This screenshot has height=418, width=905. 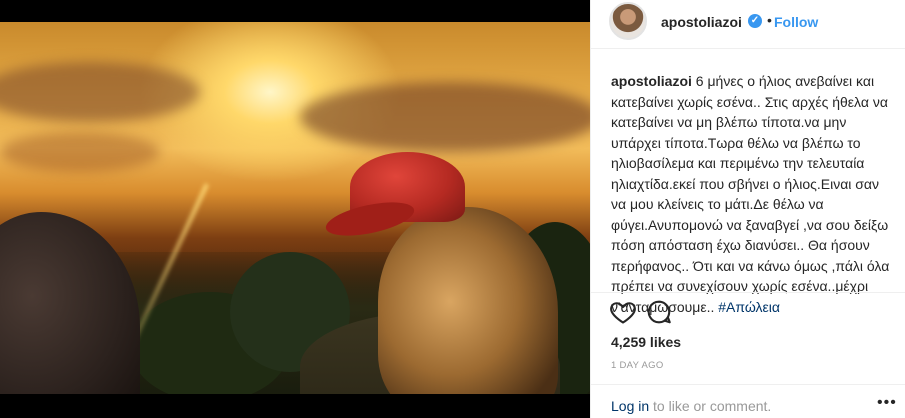 What do you see at coordinates (710, 406) in the screenshot?
I see `login-prompt-text: to like or comment.` at bounding box center [710, 406].